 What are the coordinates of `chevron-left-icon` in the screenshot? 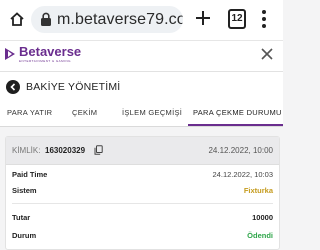 It's located at (13, 87).